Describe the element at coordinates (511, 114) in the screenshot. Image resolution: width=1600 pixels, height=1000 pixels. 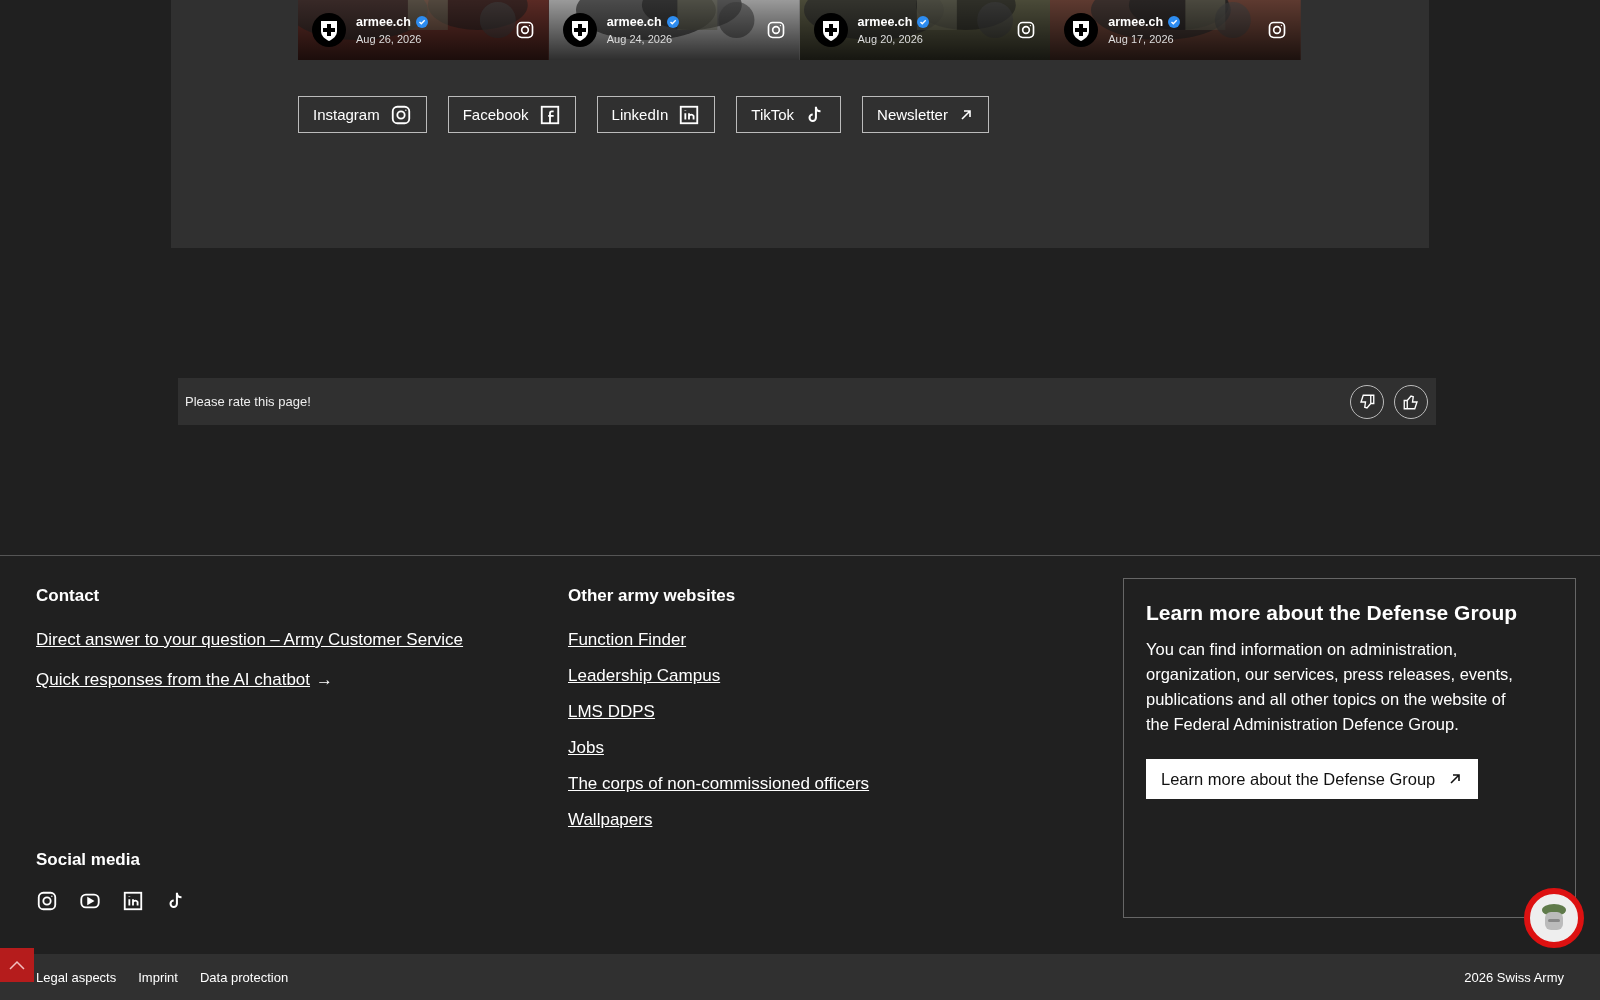
I see `social-link-button: Facebook` at that location.